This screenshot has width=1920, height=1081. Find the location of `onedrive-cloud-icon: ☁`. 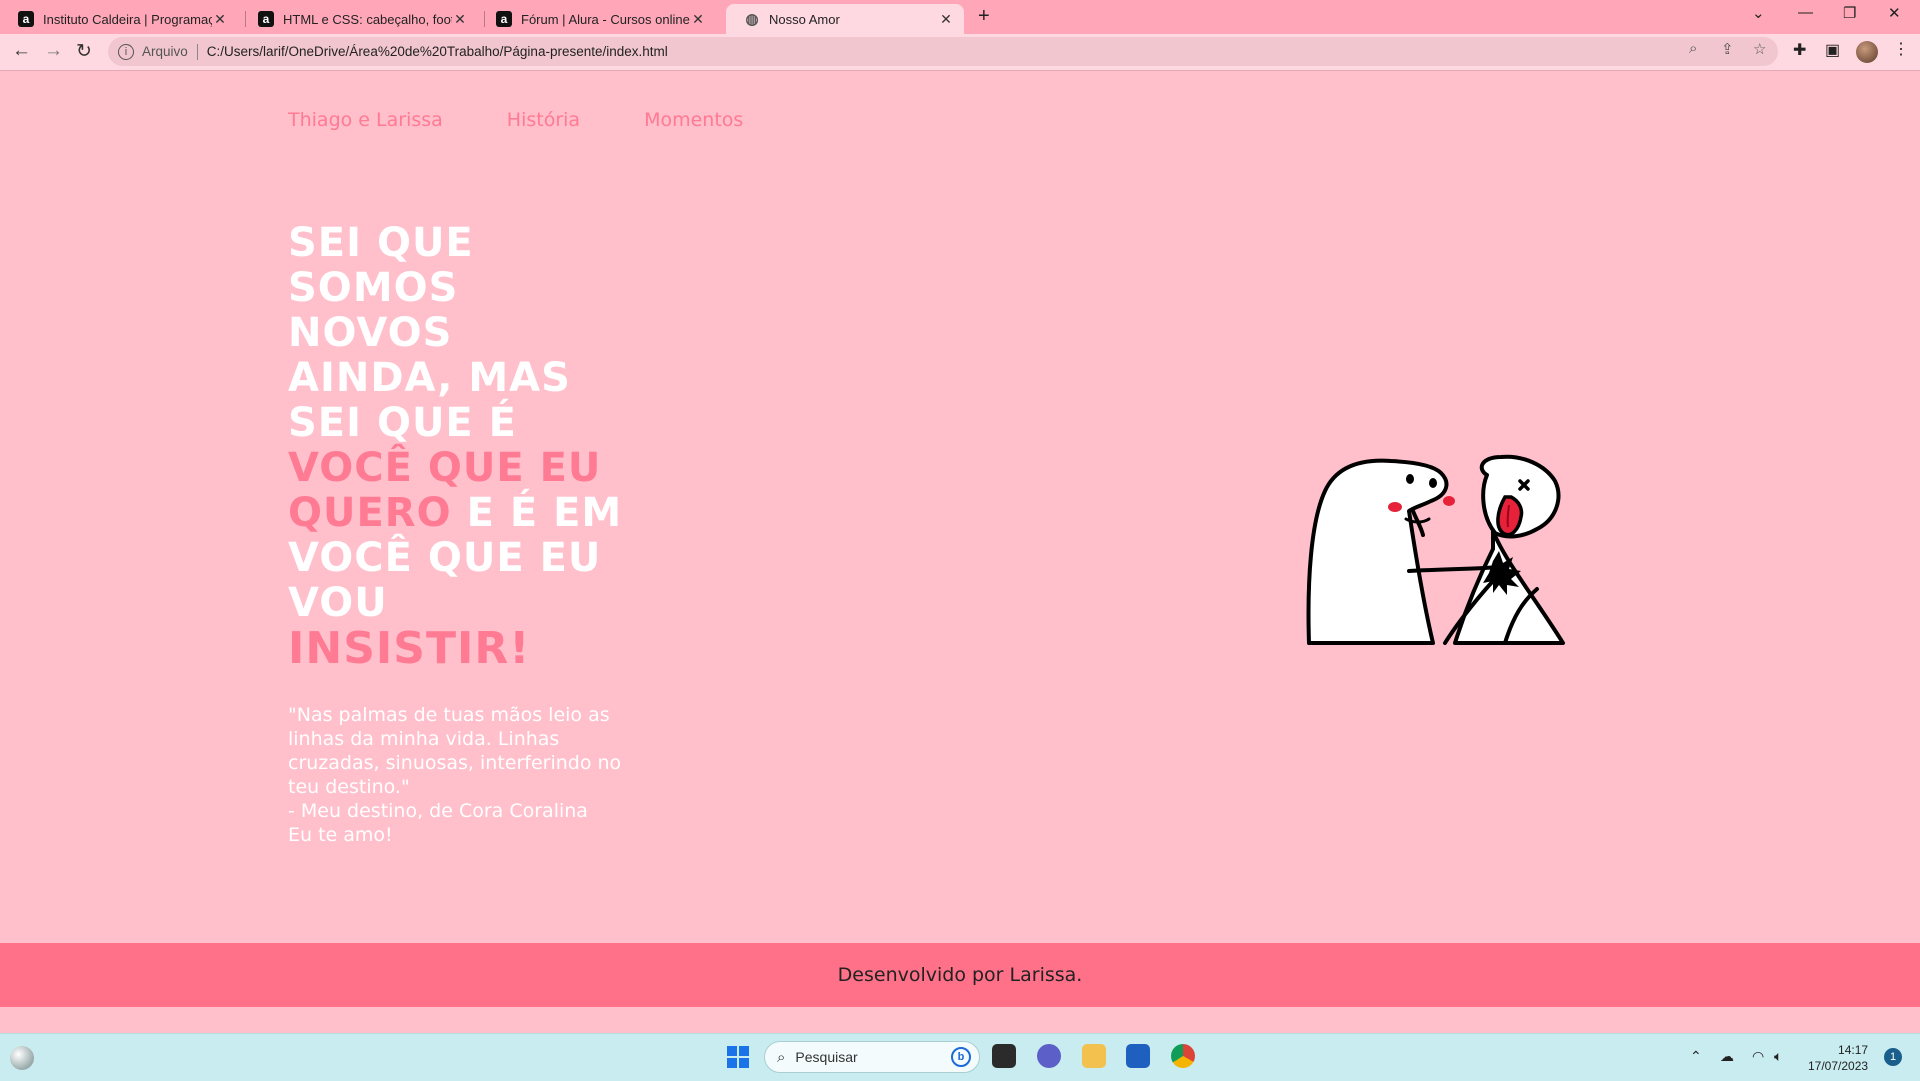

onedrive-cloud-icon: ☁ is located at coordinates (1727, 1056).